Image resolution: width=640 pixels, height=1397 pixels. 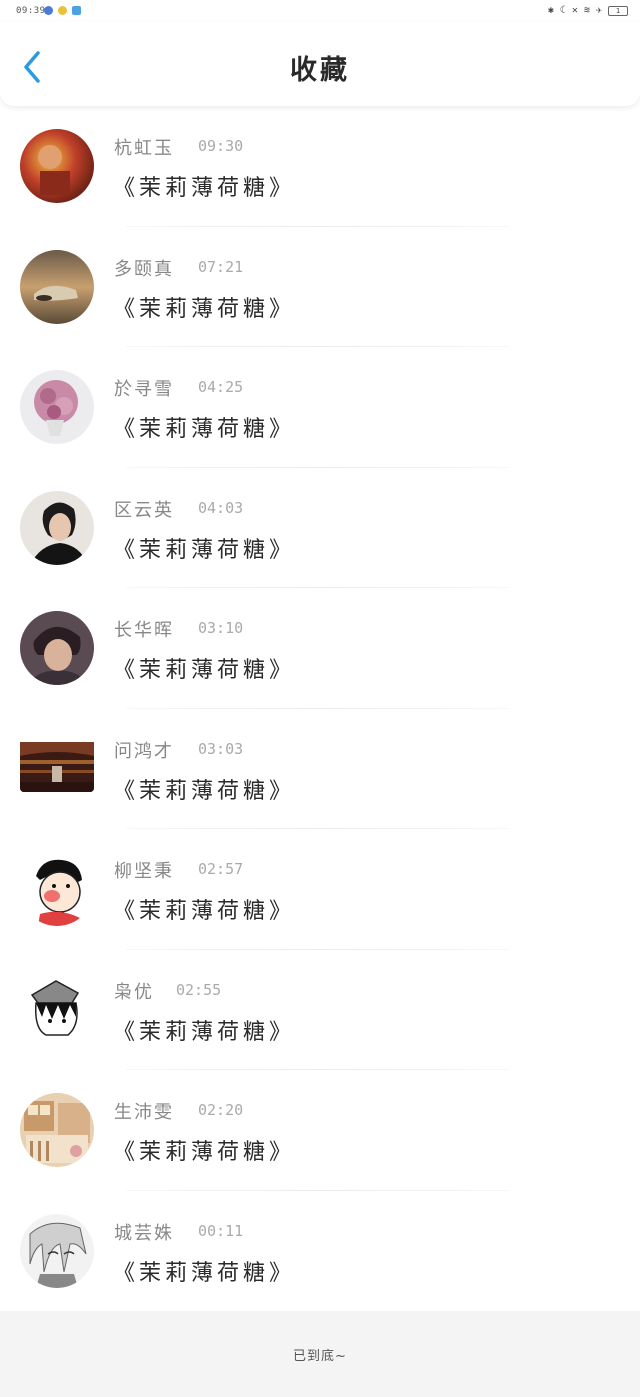 I want to click on username: 问鸿才, so click(x=144, y=751).